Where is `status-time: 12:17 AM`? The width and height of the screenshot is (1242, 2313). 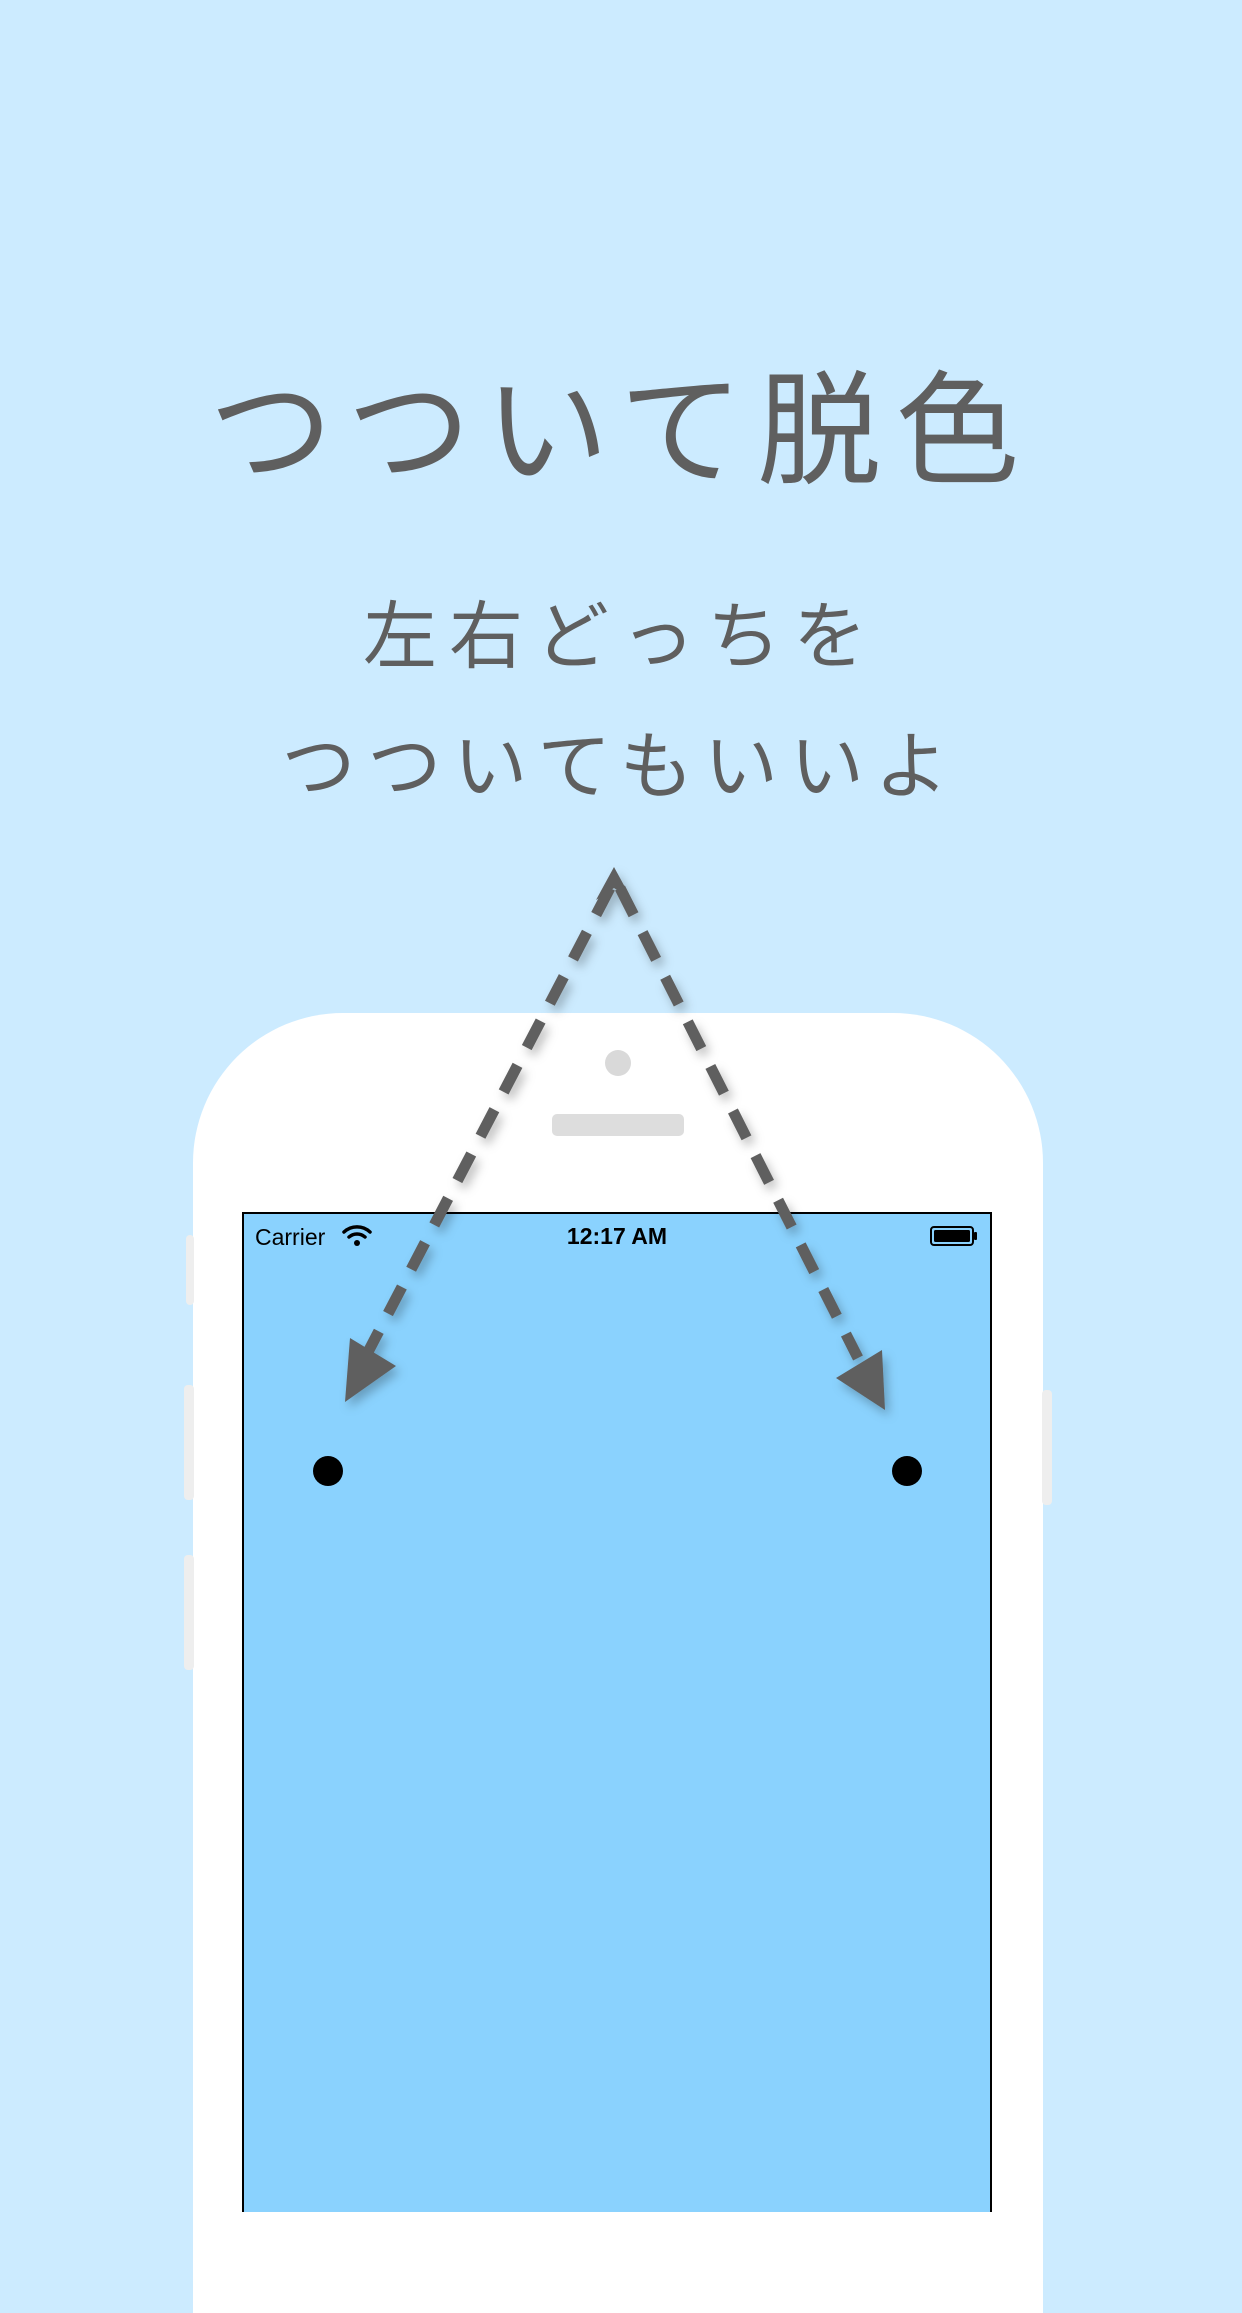 status-time: 12:17 AM is located at coordinates (617, 1236).